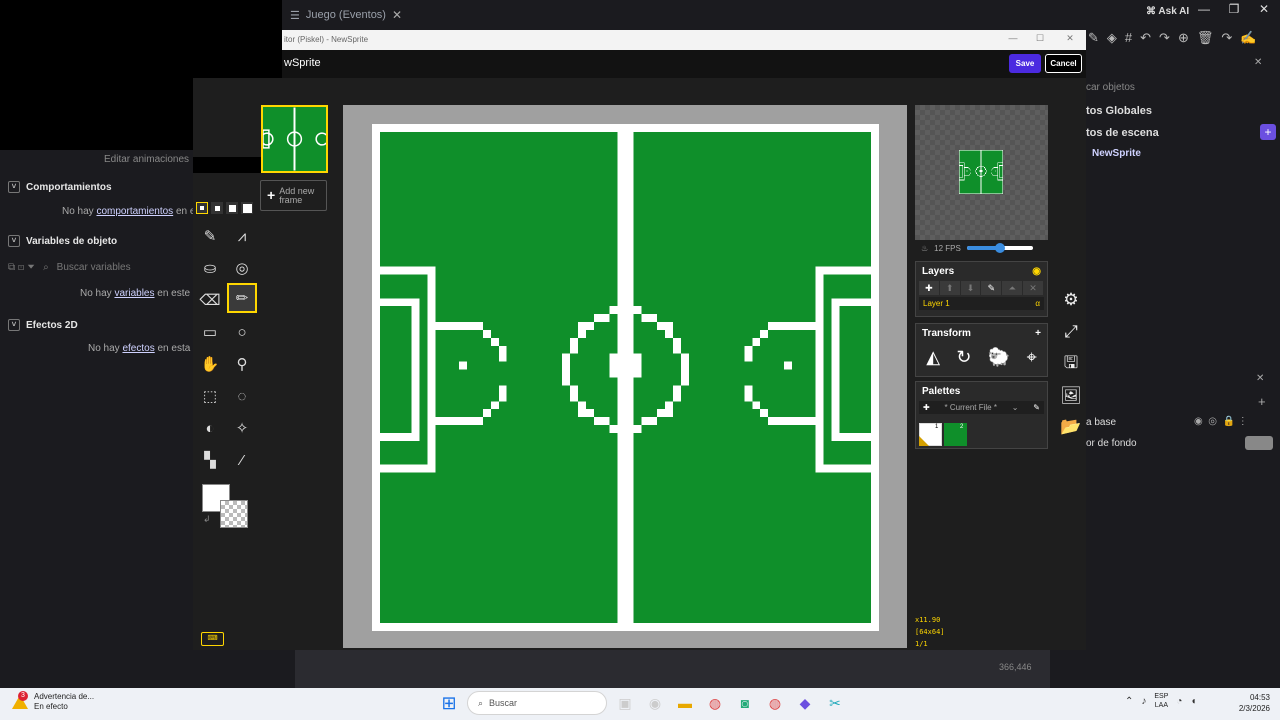 The height and width of the screenshot is (720, 1280). What do you see at coordinates (1122, 133) in the screenshot?
I see `scene-objects-heading: tos de escena` at bounding box center [1122, 133].